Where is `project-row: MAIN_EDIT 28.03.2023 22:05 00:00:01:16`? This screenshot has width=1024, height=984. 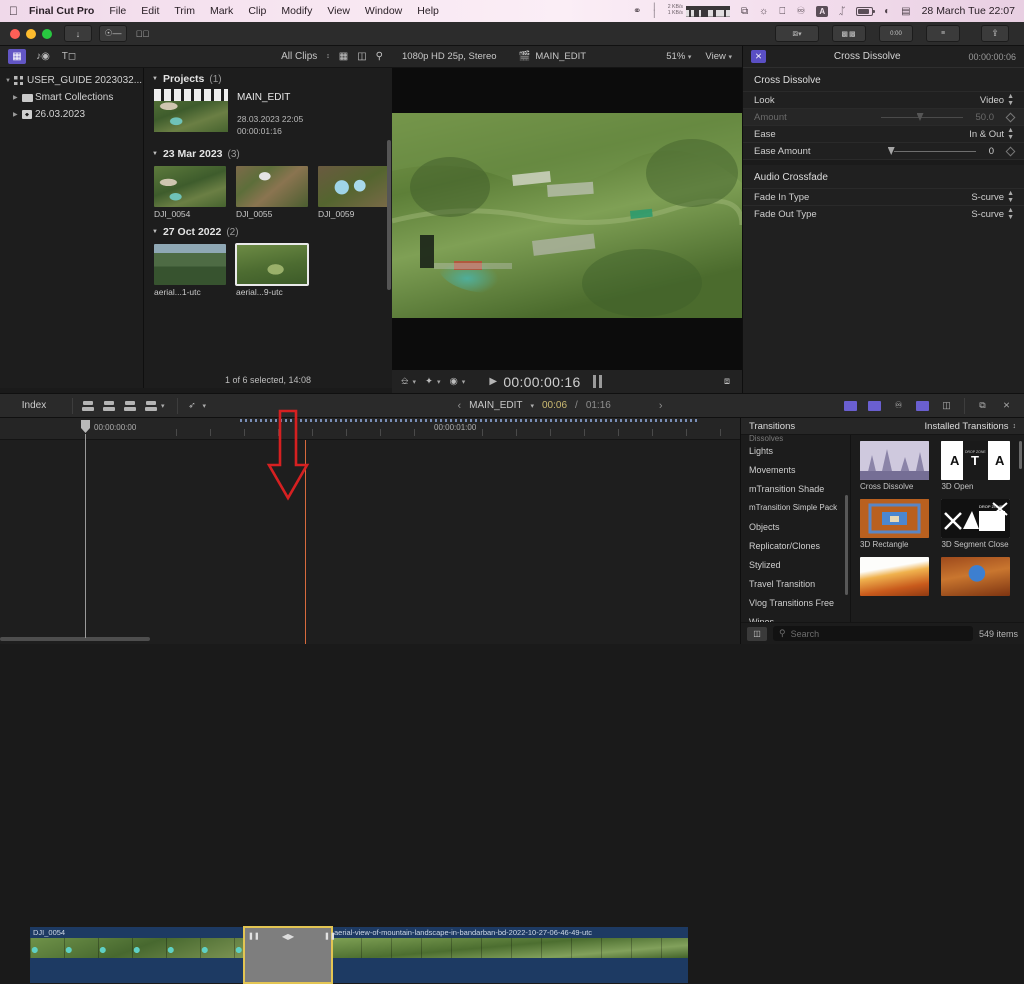
project-row: MAIN_EDIT 28.03.2023 22:05 00:00:01:16 is located at coordinates (268, 116).